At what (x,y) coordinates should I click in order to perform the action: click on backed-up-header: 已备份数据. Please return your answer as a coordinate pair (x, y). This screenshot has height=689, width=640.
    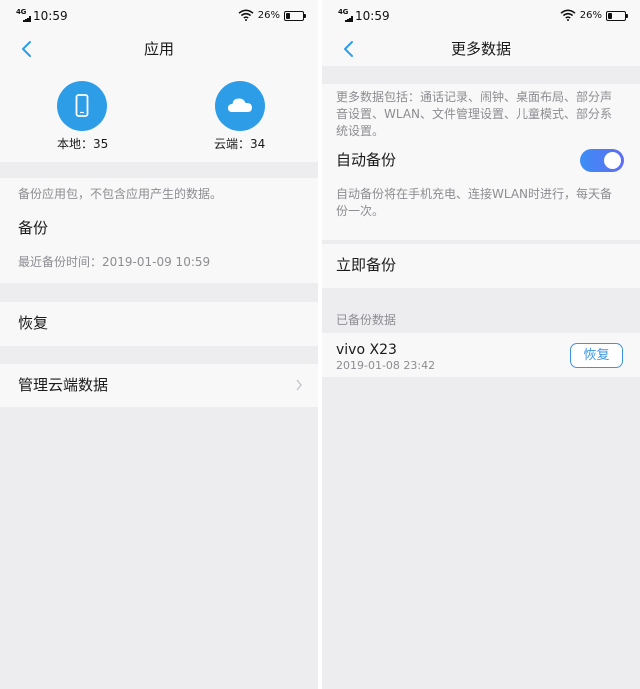
    Looking at the image, I should click on (366, 320).